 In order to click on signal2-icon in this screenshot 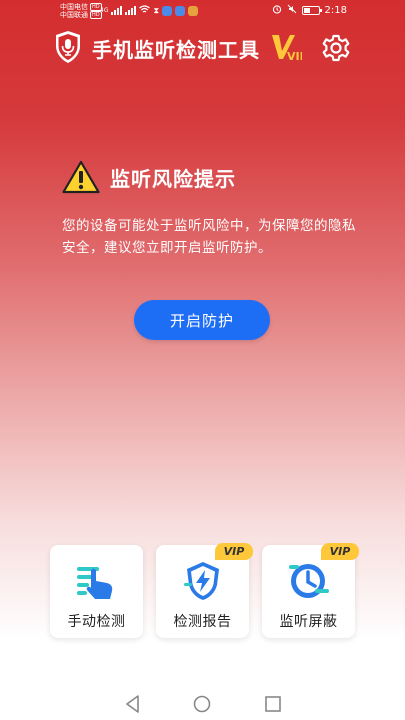, I will do `click(131, 10)`.